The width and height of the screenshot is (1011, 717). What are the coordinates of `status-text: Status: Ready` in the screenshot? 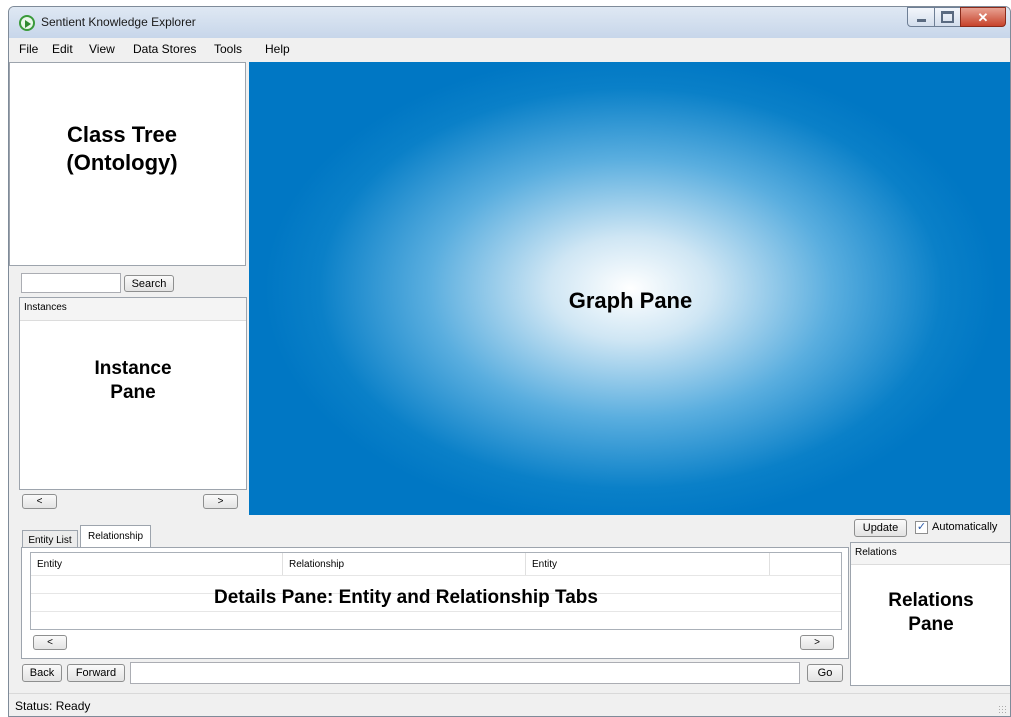 It's located at (53, 706).